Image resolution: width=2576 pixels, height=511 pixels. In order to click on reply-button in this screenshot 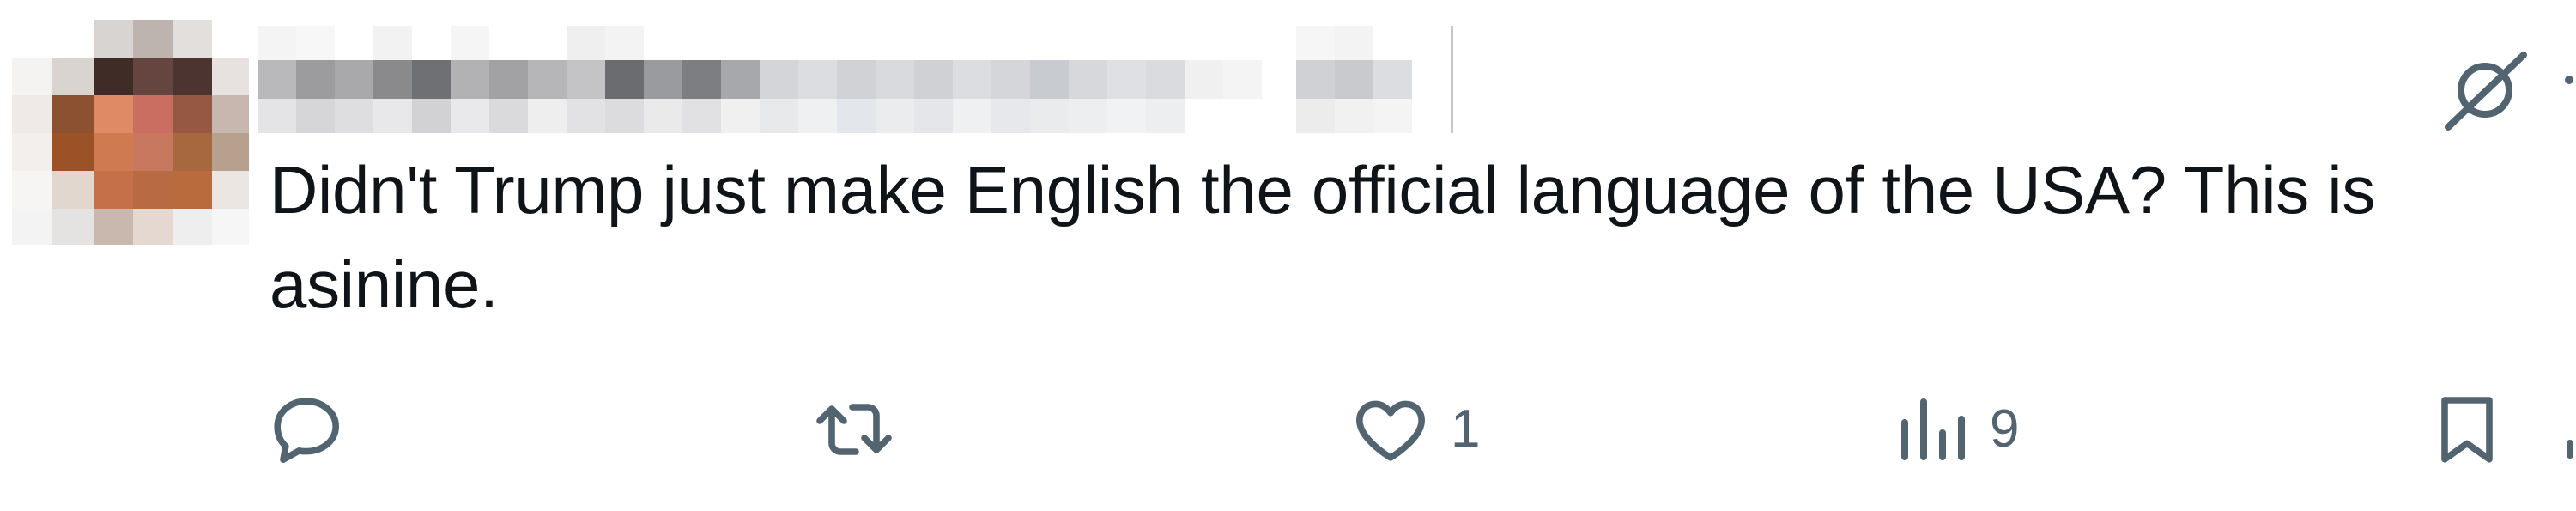, I will do `click(316, 429)`.